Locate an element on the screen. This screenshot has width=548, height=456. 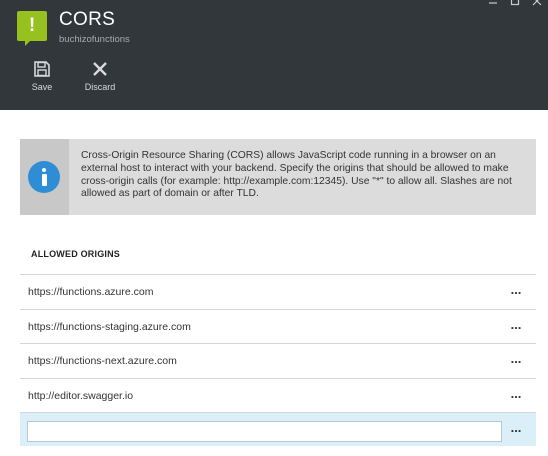
maximize-button is located at coordinates (515, 6).